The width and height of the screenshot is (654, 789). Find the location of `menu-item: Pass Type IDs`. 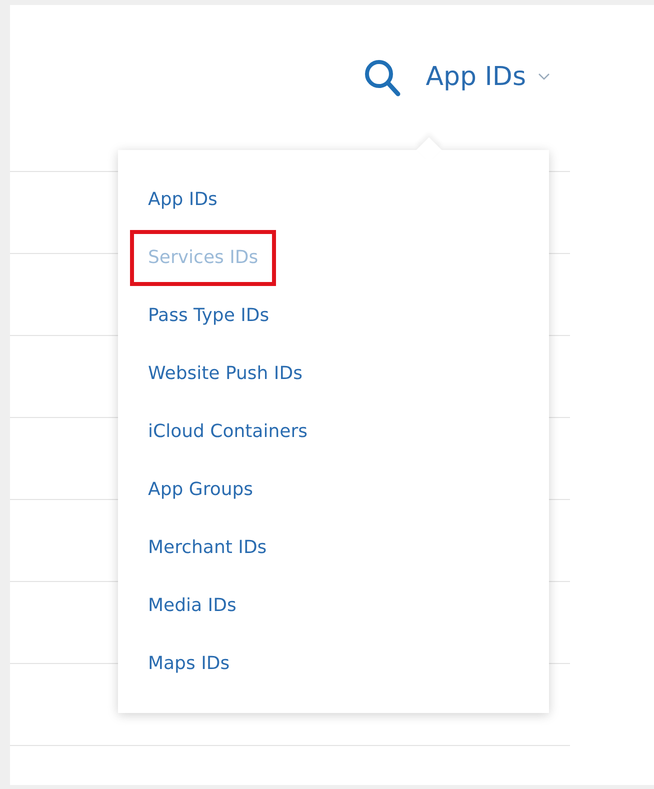

menu-item: Pass Type IDs is located at coordinates (209, 316).